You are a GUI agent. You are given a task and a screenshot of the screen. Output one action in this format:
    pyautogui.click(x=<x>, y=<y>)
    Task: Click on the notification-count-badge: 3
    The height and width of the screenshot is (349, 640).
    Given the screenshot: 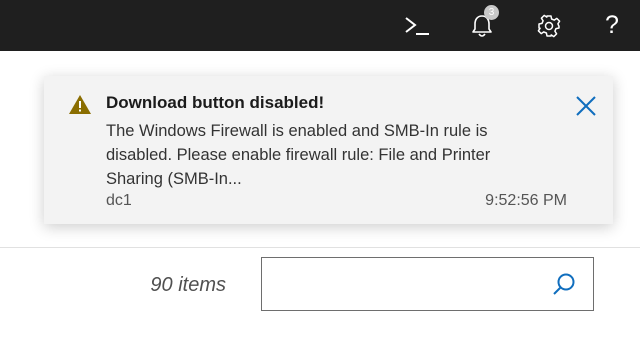 What is the action you would take?
    pyautogui.click(x=491, y=12)
    